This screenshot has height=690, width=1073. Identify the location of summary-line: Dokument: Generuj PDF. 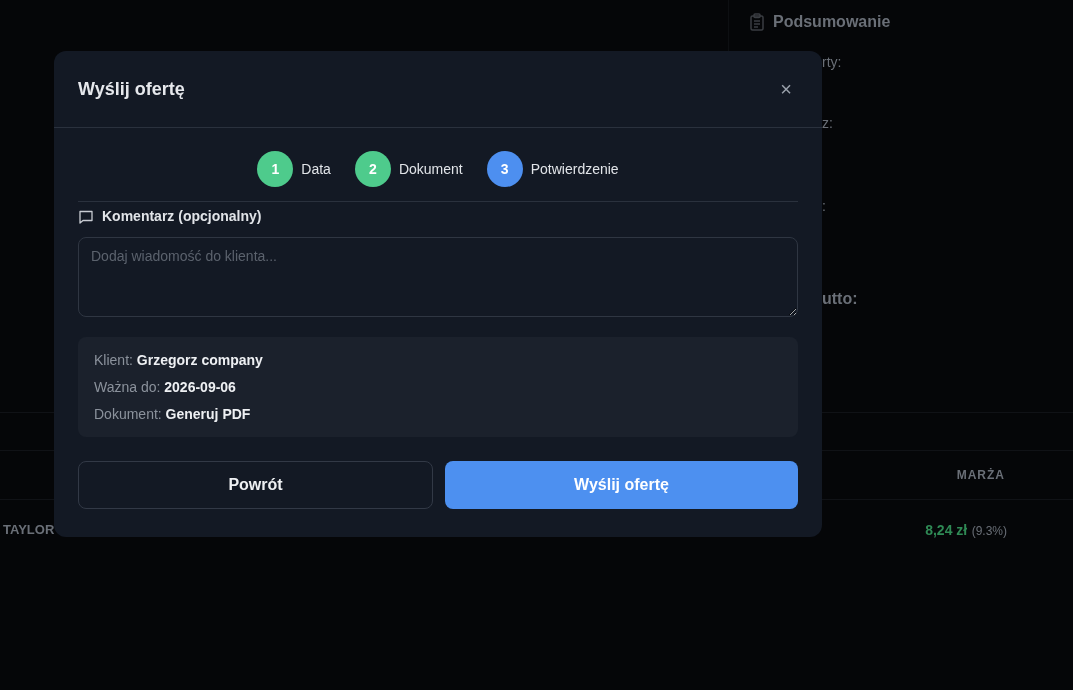
(173, 414).